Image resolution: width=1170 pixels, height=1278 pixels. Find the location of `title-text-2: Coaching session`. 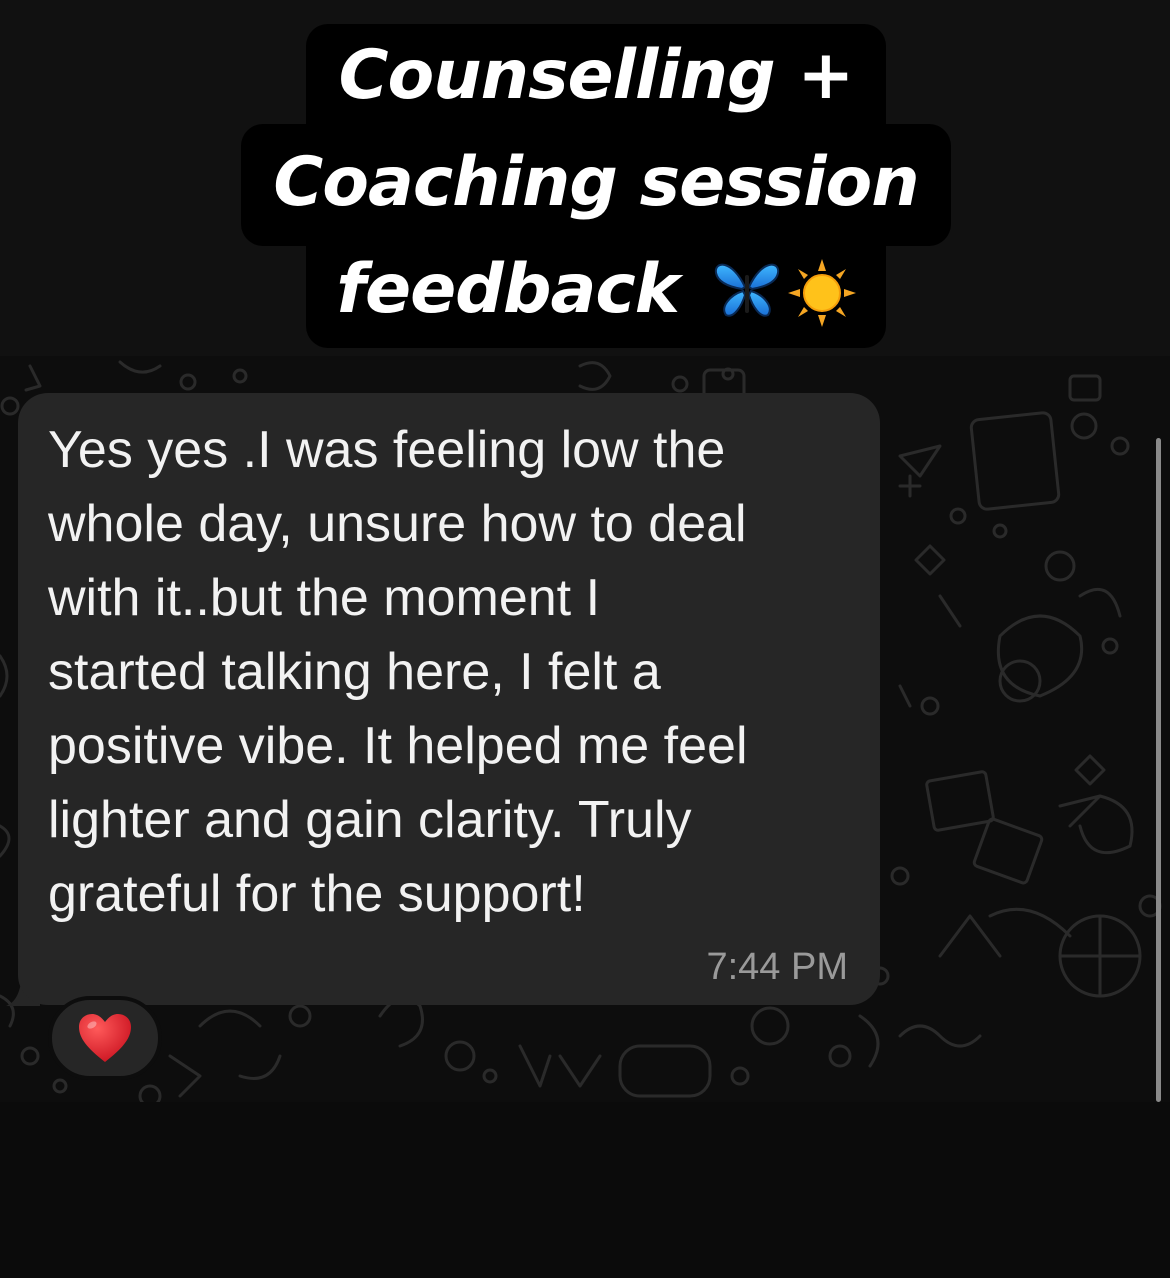

title-text-2: Coaching session is located at coordinates (596, 182).